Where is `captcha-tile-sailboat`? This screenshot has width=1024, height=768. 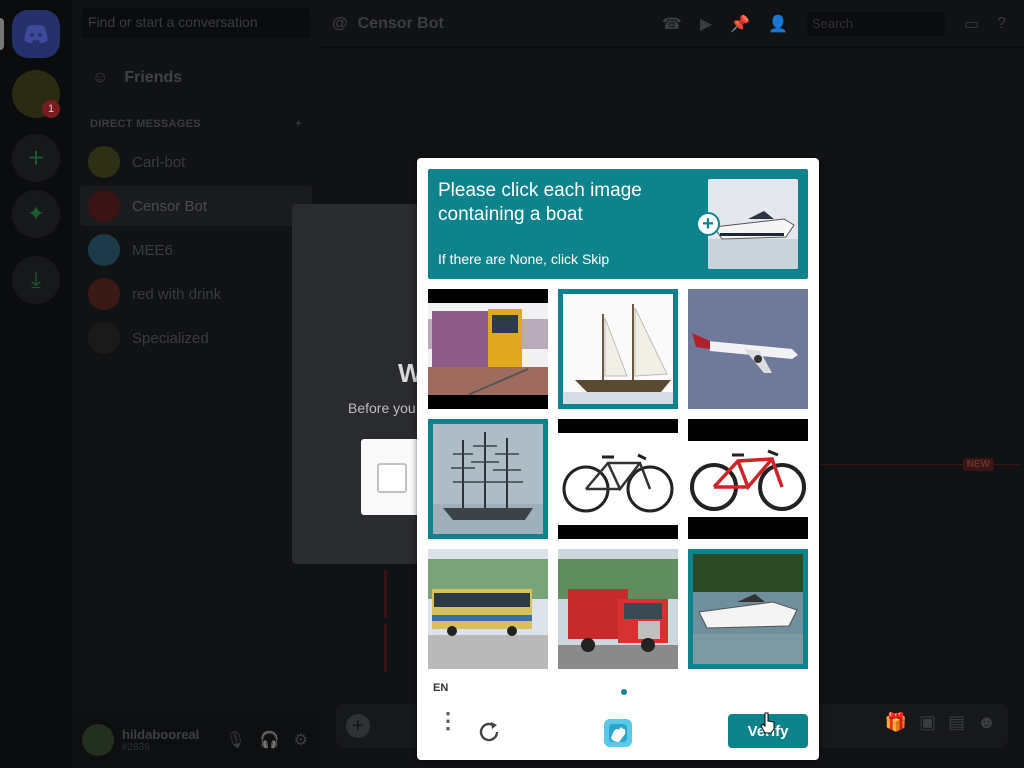
captcha-tile-sailboat is located at coordinates (618, 349).